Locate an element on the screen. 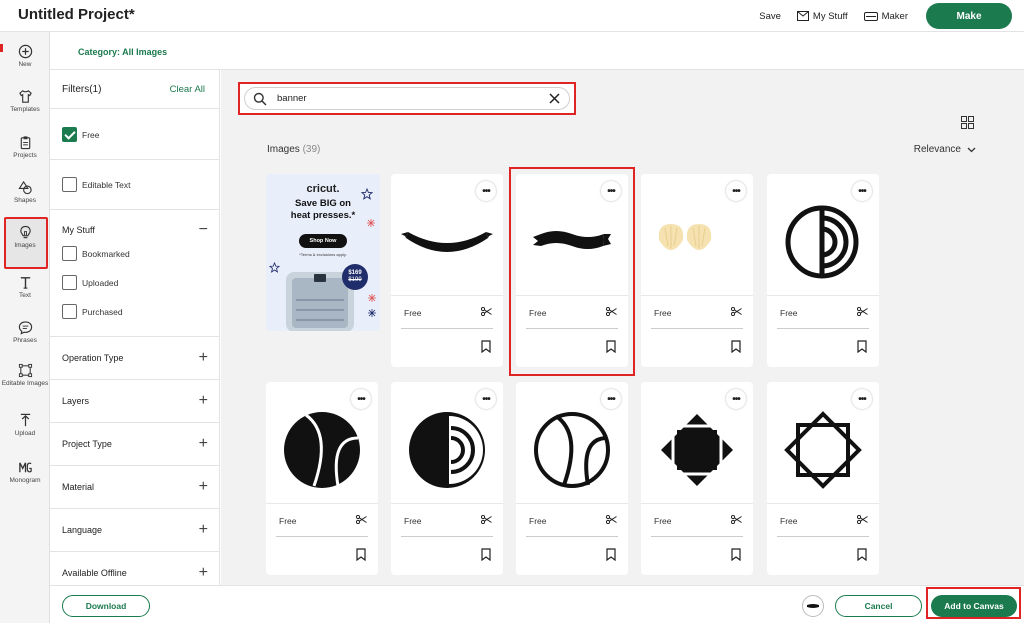 This screenshot has height=623, width=1024. search-icon is located at coordinates (260, 99).